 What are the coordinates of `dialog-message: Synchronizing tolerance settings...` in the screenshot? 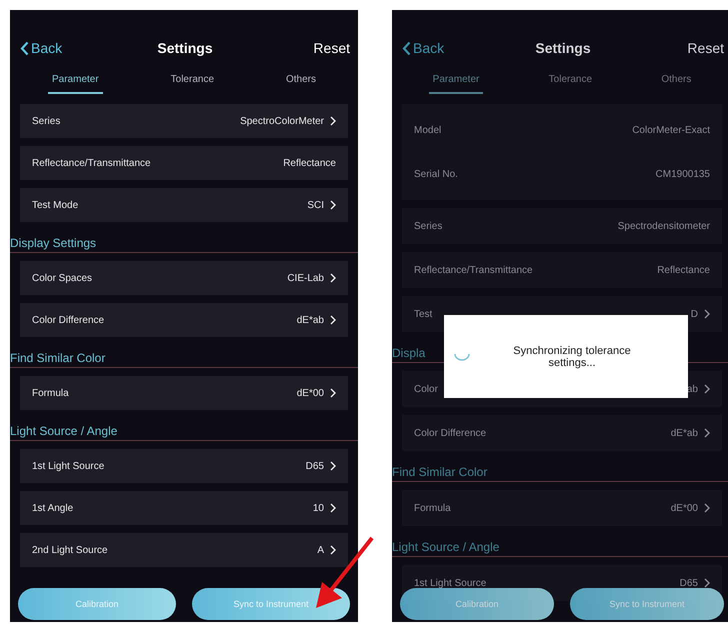 It's located at (572, 356).